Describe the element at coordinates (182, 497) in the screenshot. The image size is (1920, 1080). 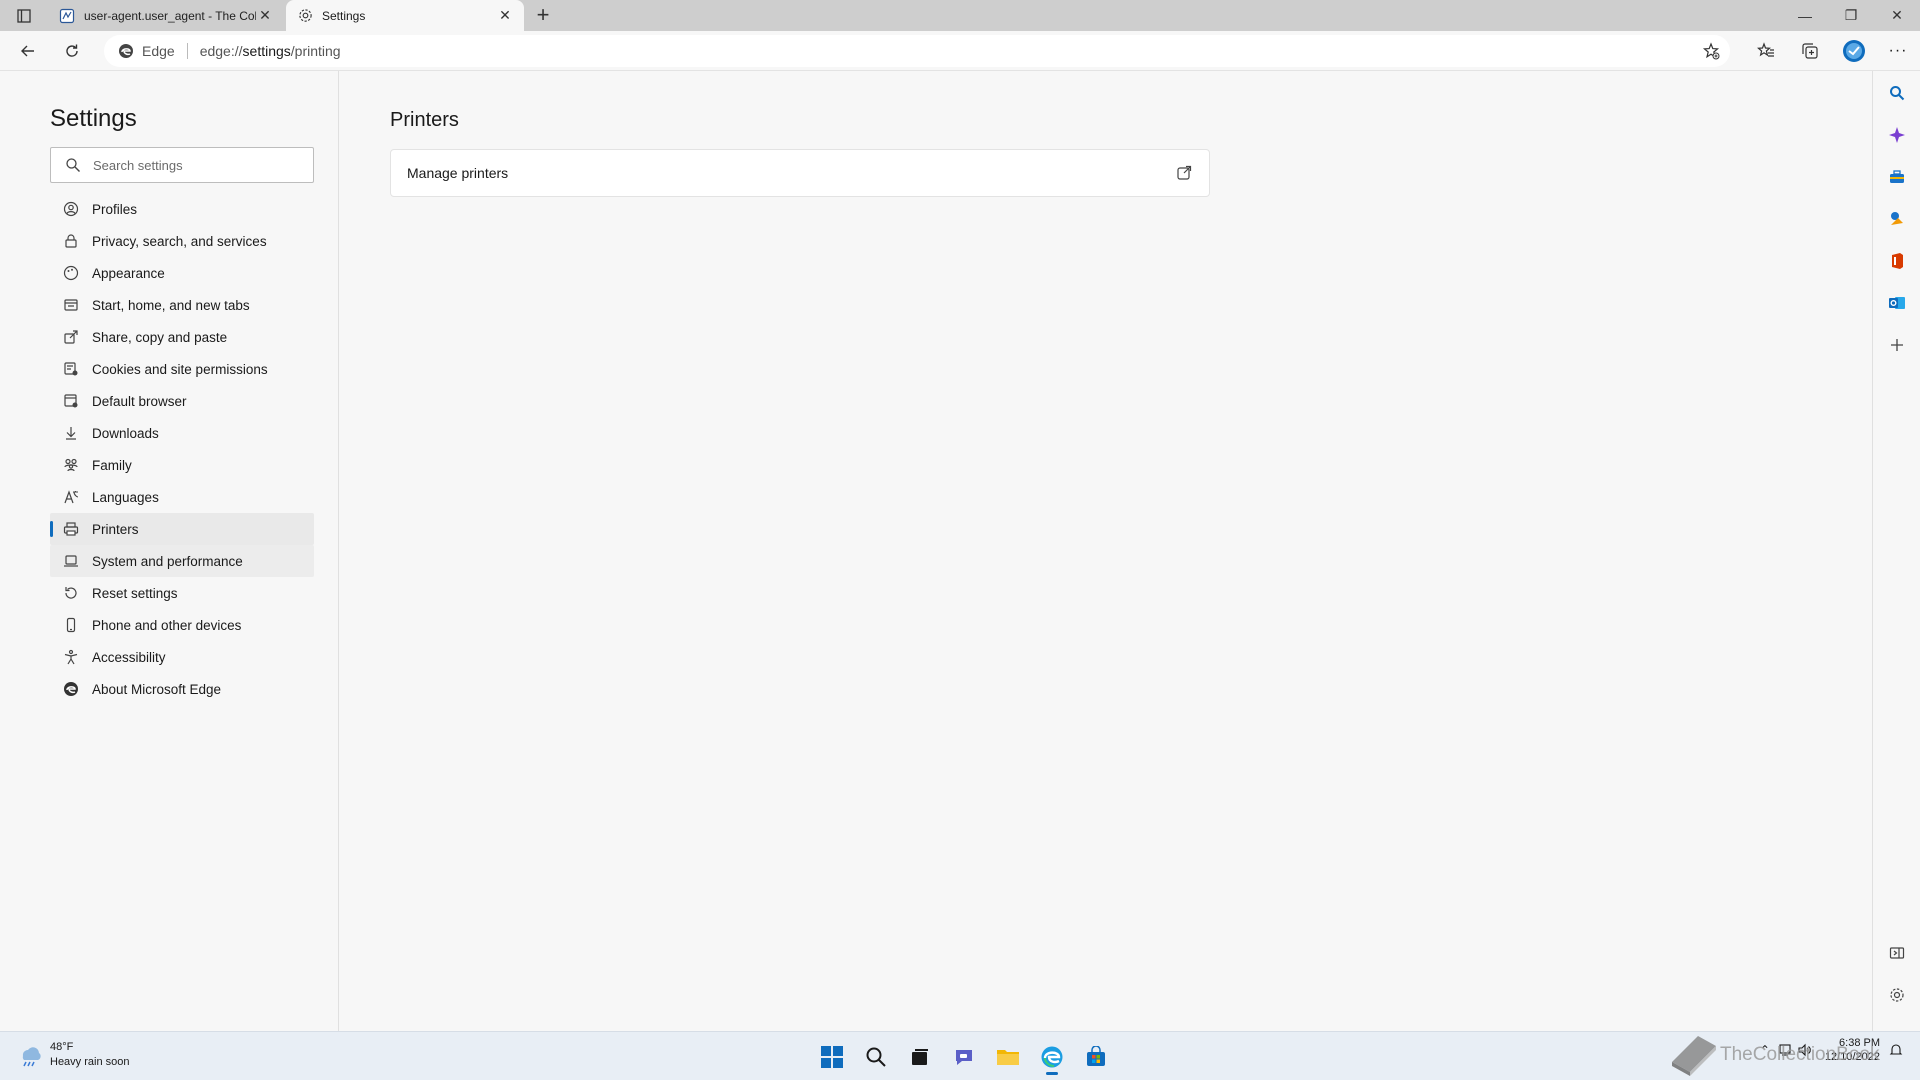
I see `sidebar-item-languages: Languages` at that location.